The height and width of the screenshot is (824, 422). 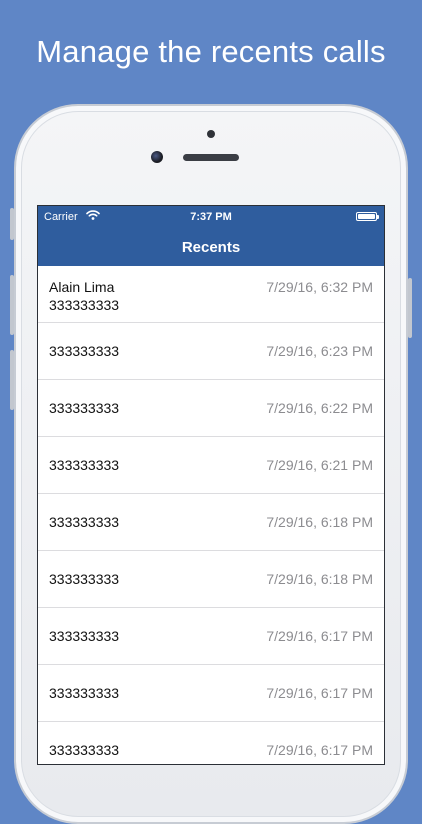 What do you see at coordinates (211, 247) in the screenshot?
I see `page-title: Recents` at bounding box center [211, 247].